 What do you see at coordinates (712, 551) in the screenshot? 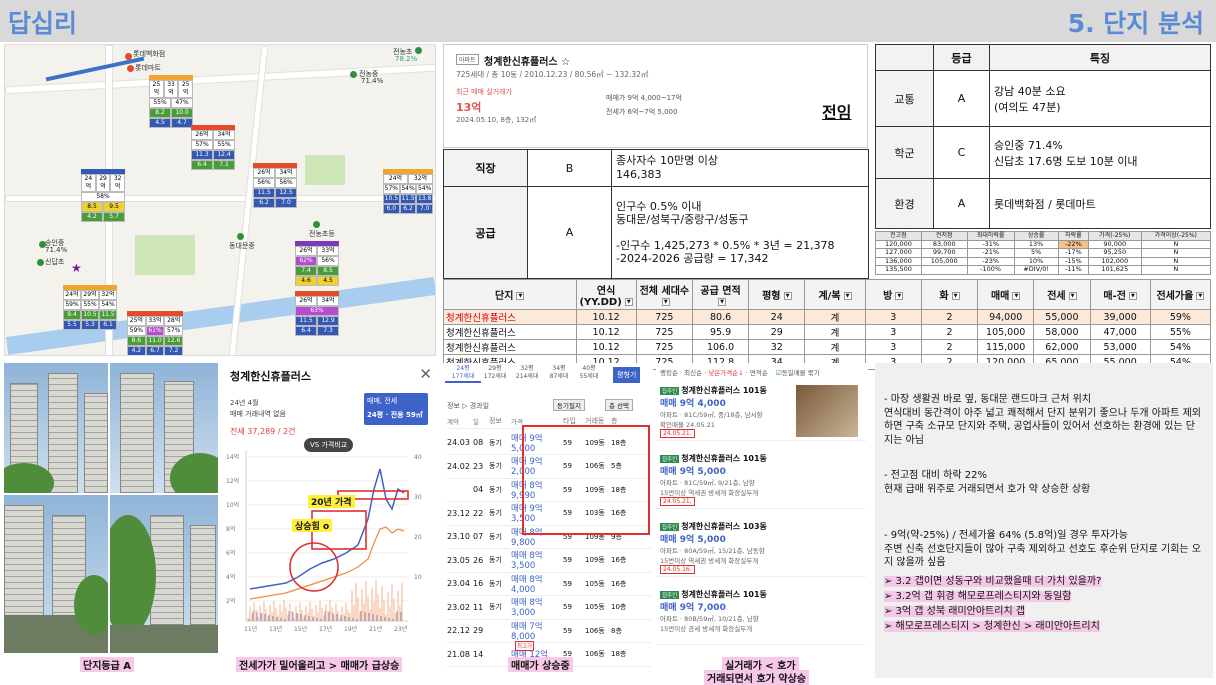
I see `listing-desc: 아파트 · 80A/59㎡, 15/21층, 남동향` at bounding box center [712, 551].